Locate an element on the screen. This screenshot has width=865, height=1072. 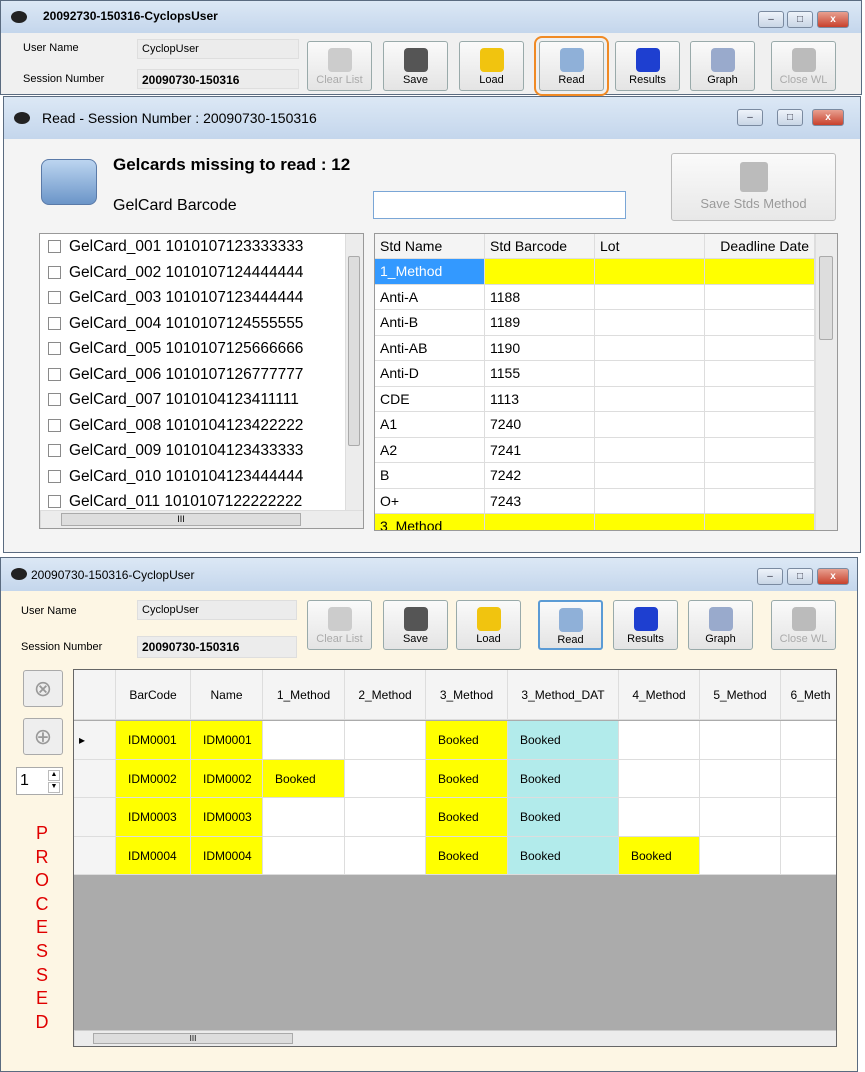
std-cell: 1189 is located at coordinates (540, 323).